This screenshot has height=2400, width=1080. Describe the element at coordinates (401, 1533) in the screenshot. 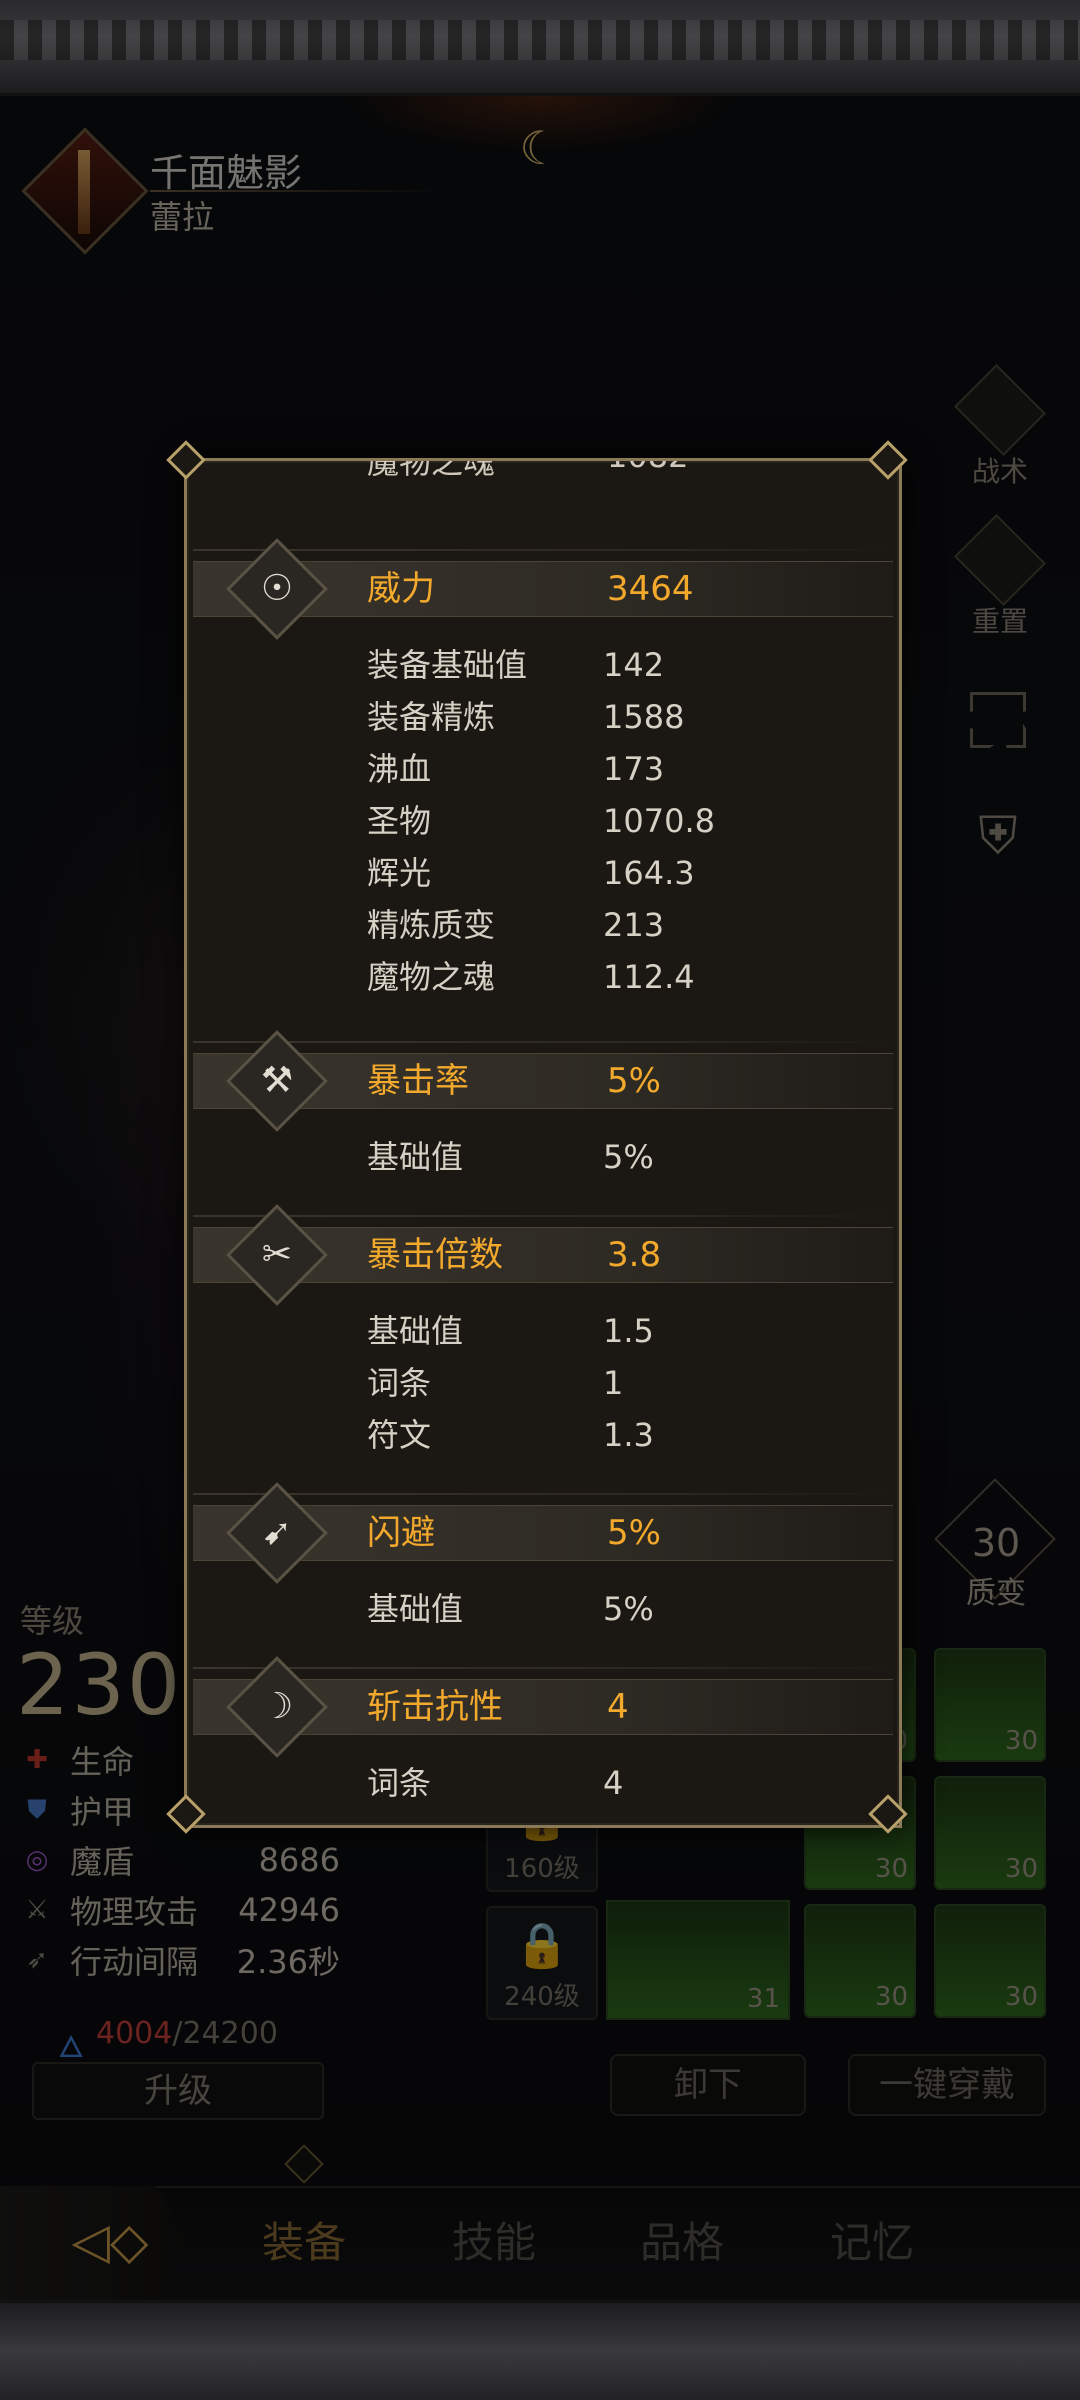

I see `section-title: 闪避` at that location.